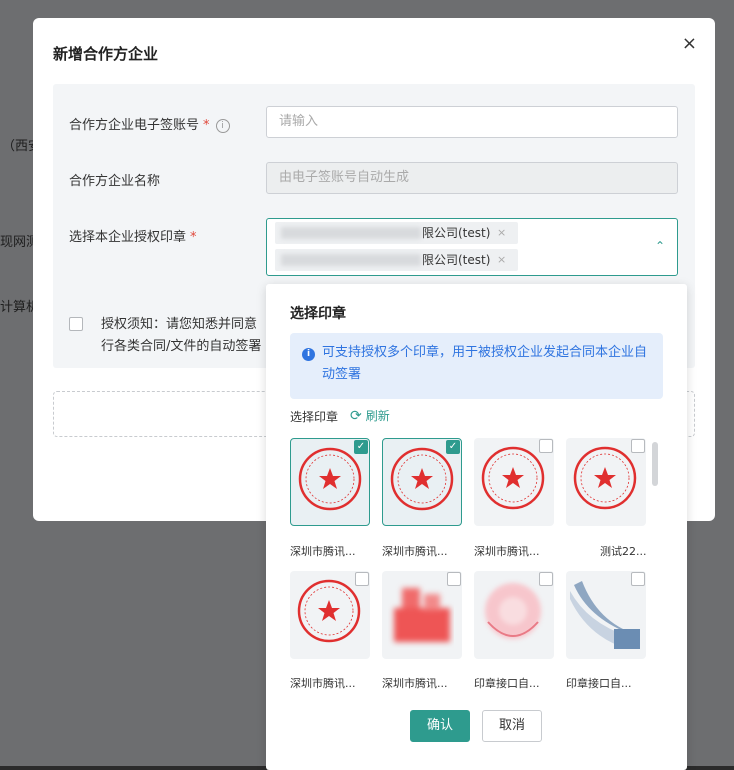 The height and width of the screenshot is (770, 734). I want to click on seal-label: 选择本企业授权印章 *, so click(133, 235).